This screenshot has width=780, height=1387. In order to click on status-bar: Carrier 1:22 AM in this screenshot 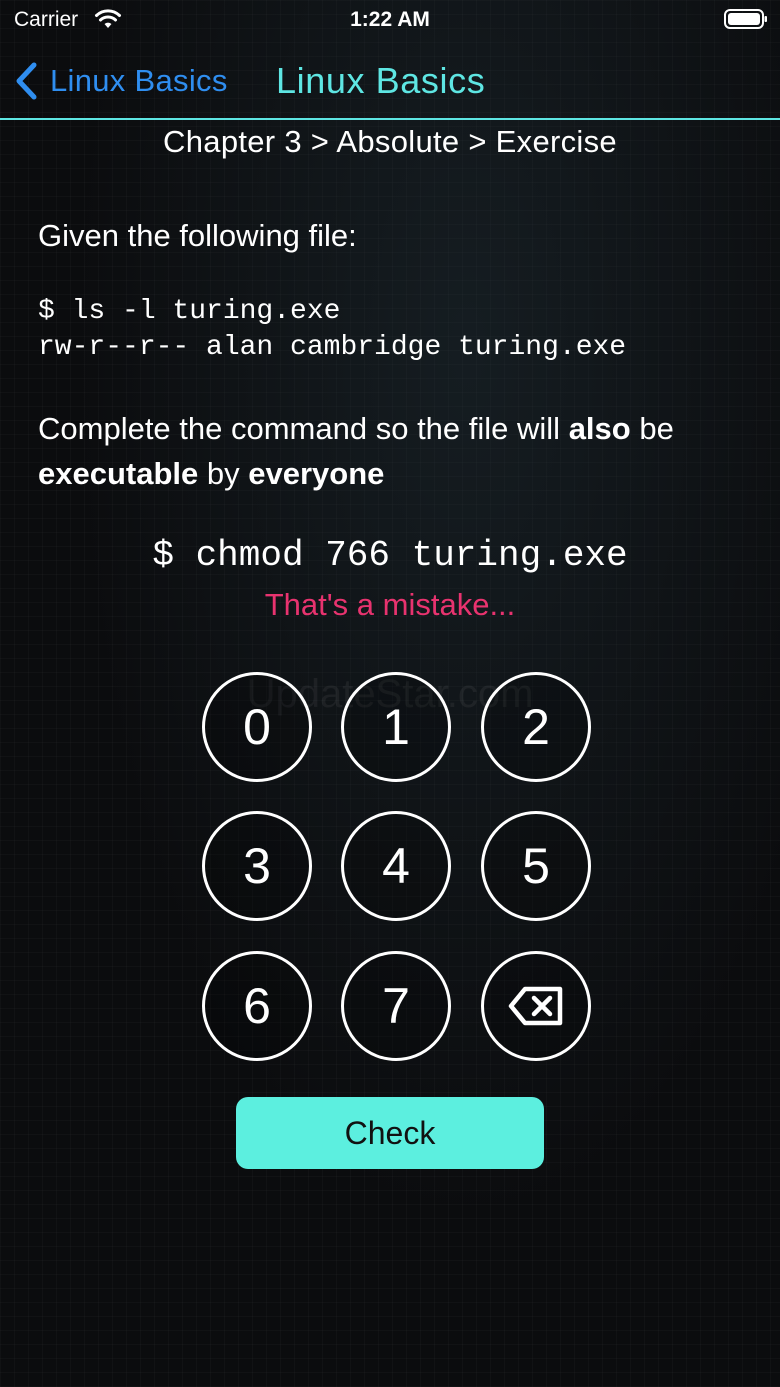, I will do `click(390, 21)`.